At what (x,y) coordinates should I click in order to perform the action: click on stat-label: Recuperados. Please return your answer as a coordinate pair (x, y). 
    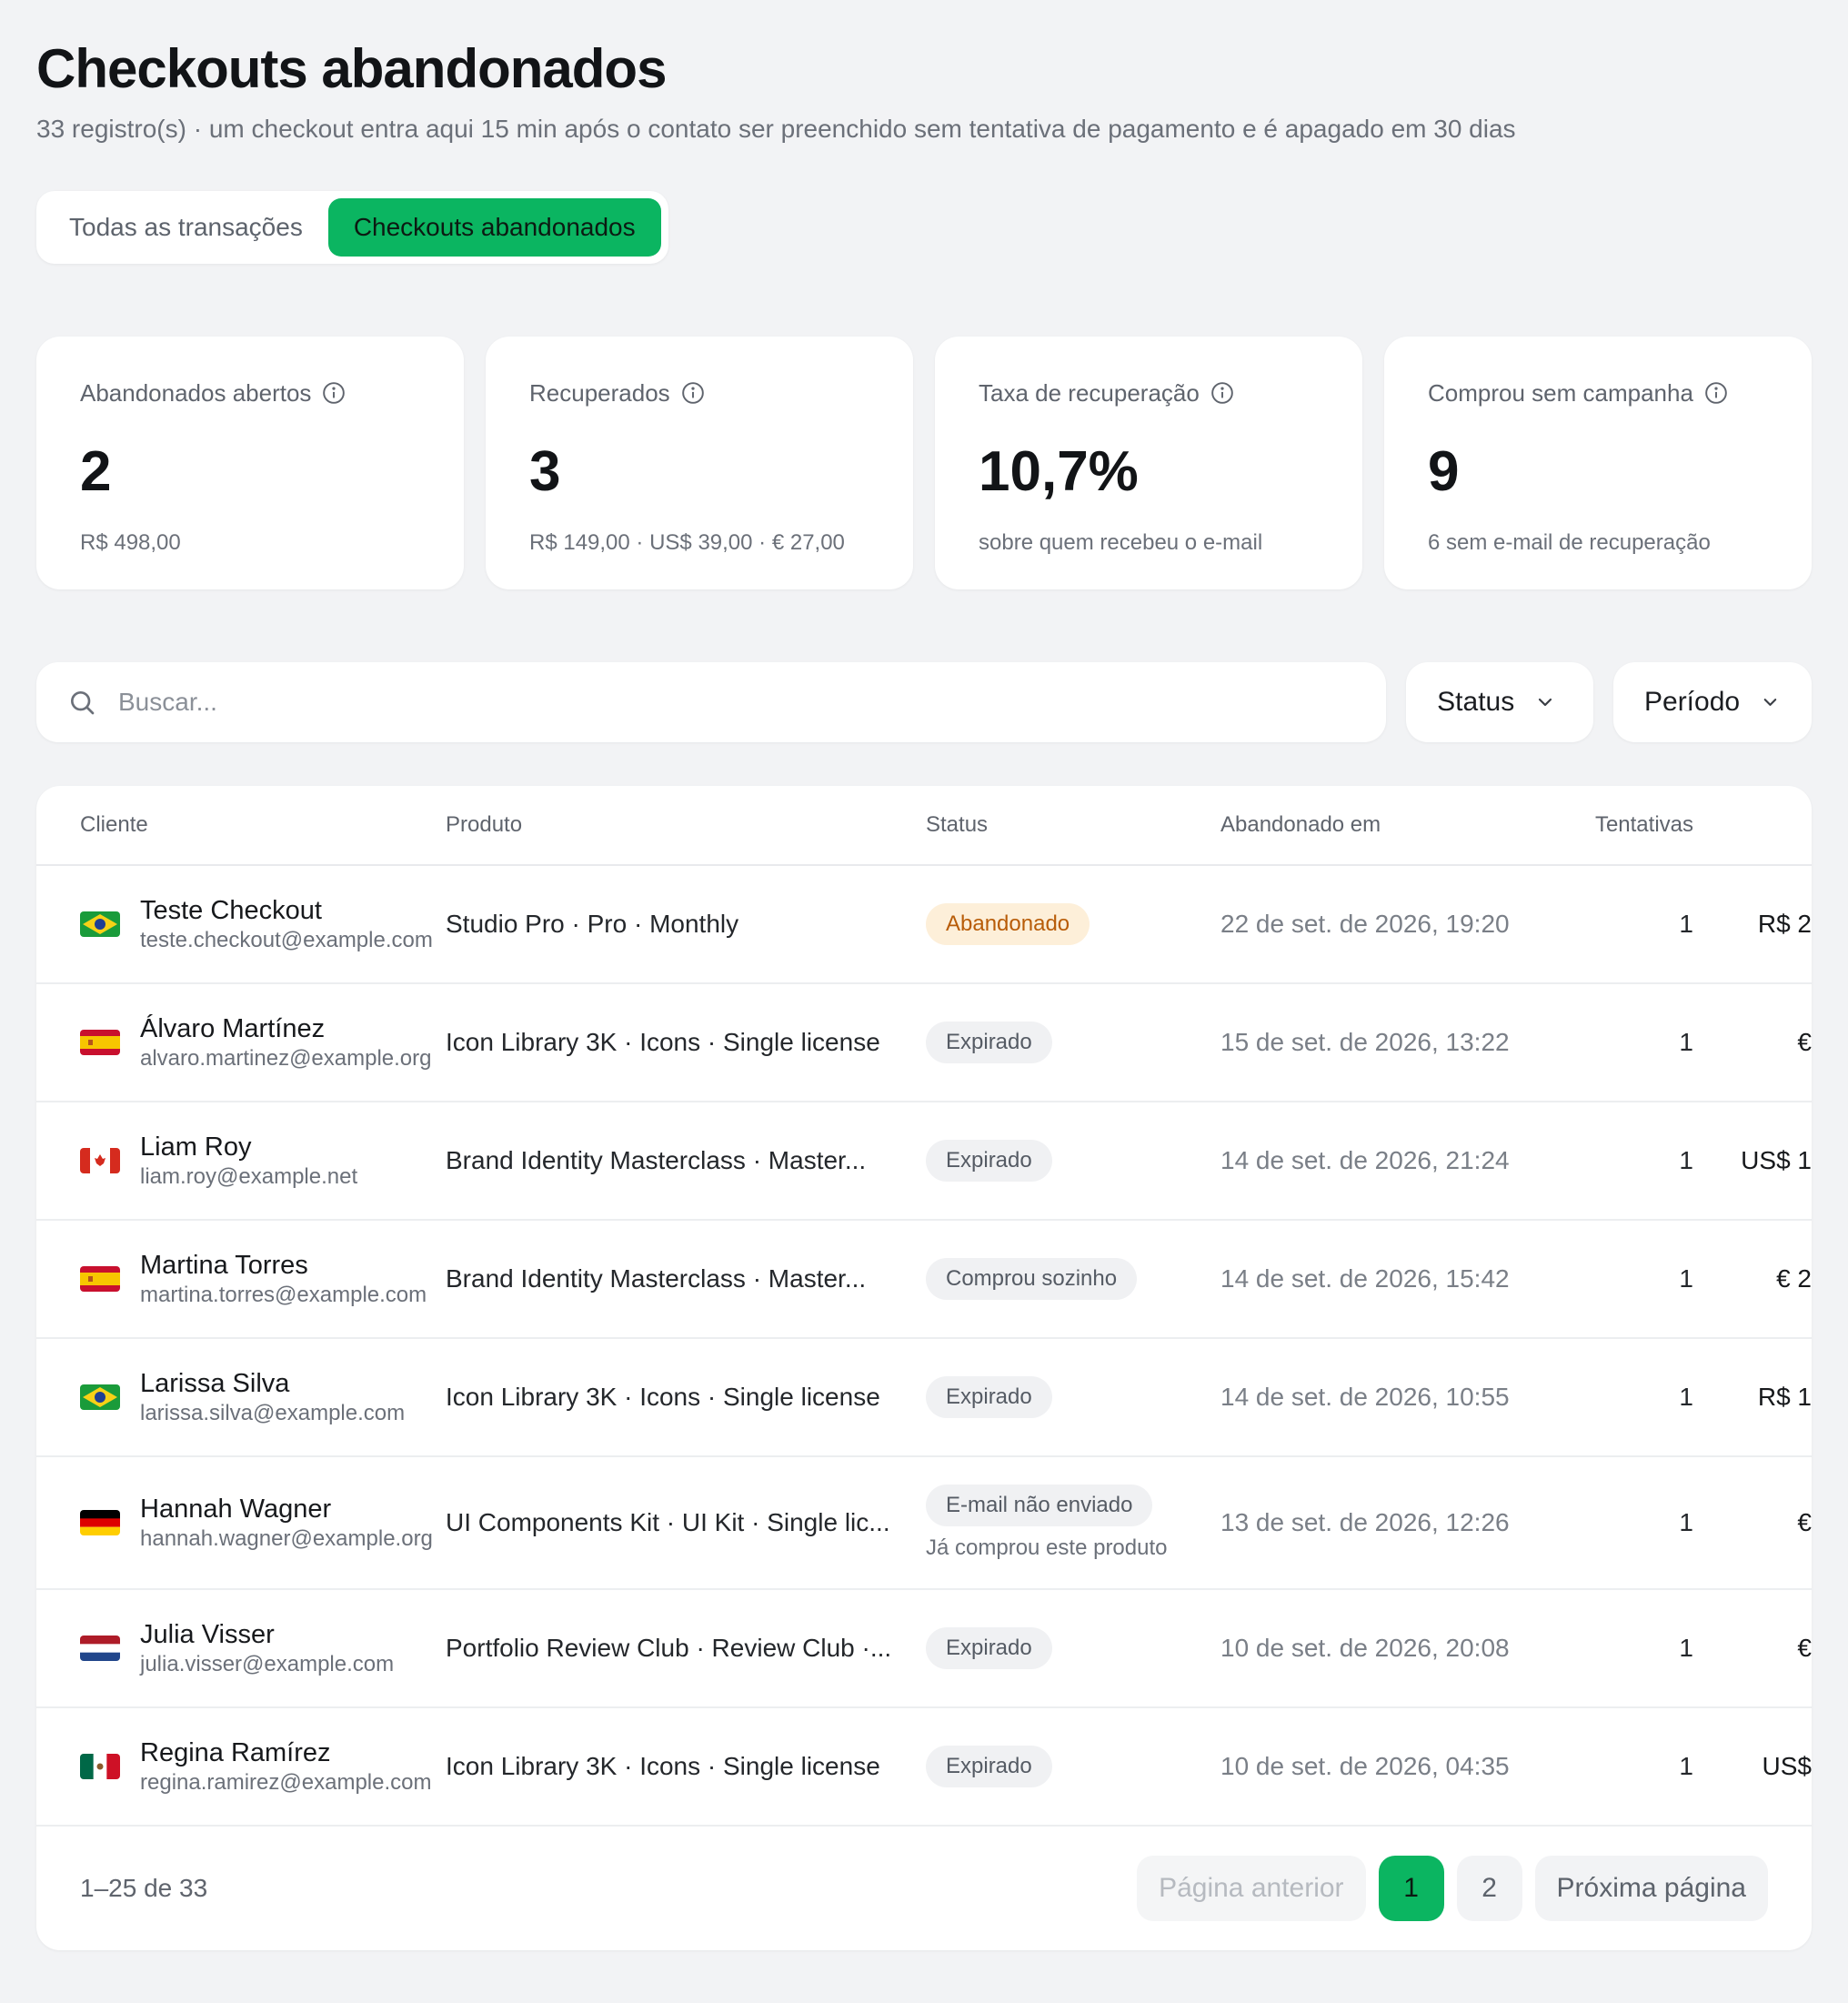
    Looking at the image, I should click on (600, 393).